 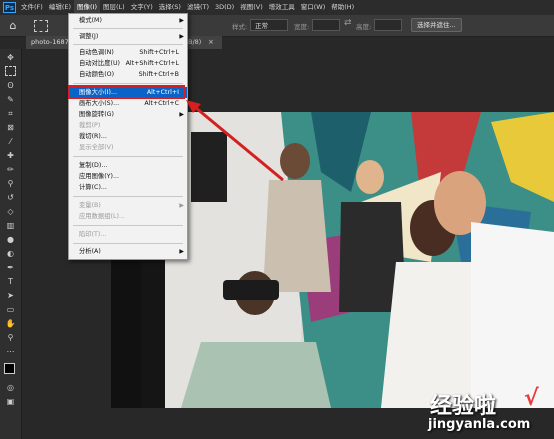 I want to click on watermark-url: jingyanla.com, so click(x=479, y=424).